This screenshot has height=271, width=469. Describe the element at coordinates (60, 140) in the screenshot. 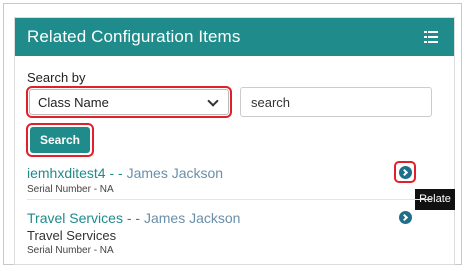

I see `search-button: Search` at that location.